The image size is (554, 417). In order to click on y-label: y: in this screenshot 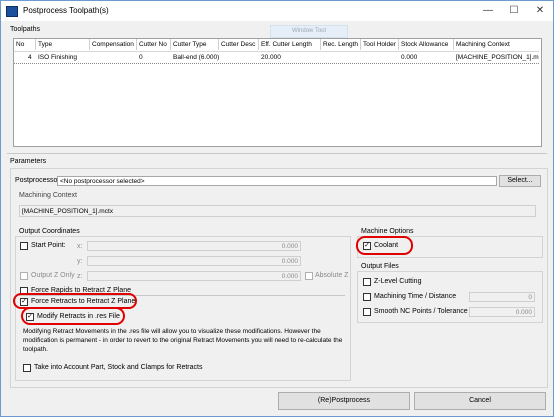, I will do `click(80, 261)`.